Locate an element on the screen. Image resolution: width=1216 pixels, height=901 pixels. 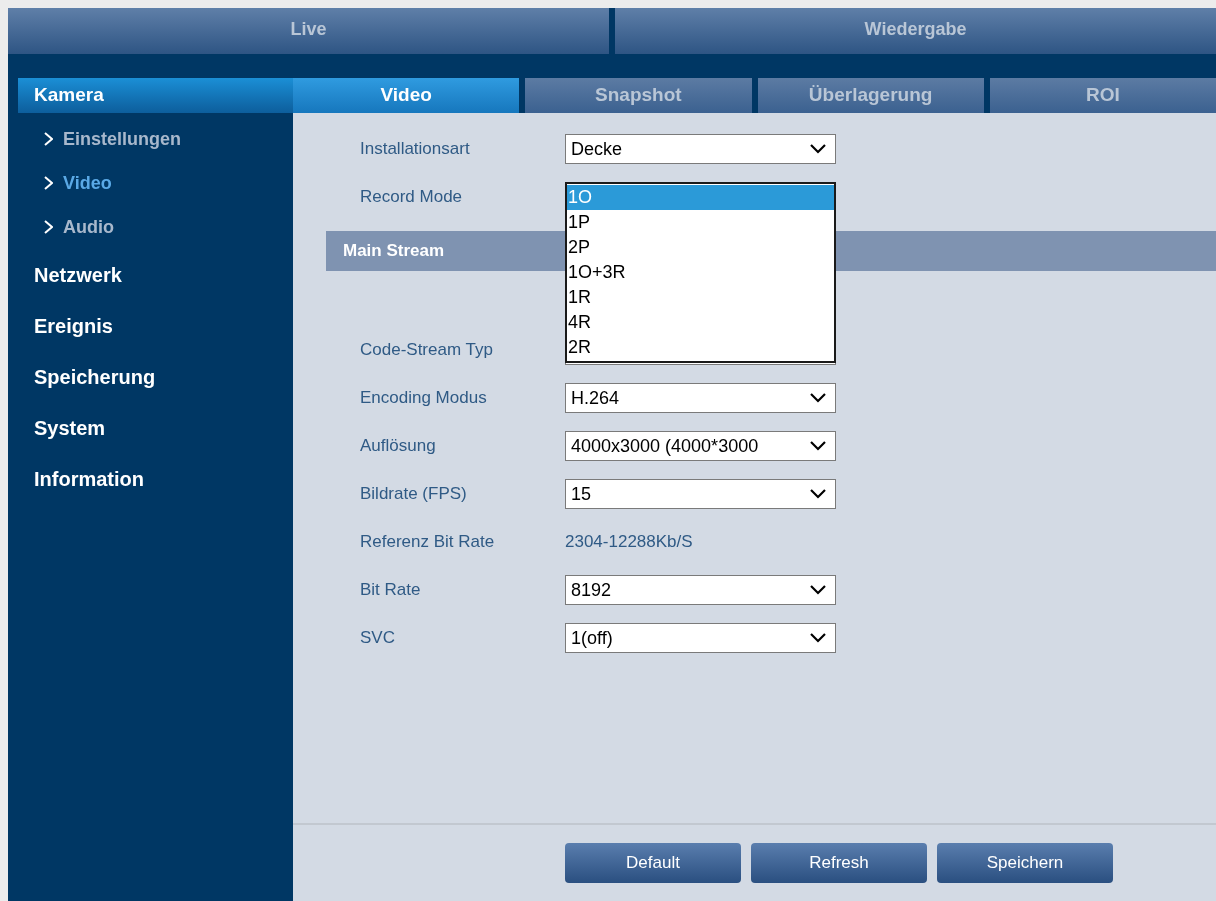
field-value: 2304-12288Kb/S is located at coordinates (629, 542).